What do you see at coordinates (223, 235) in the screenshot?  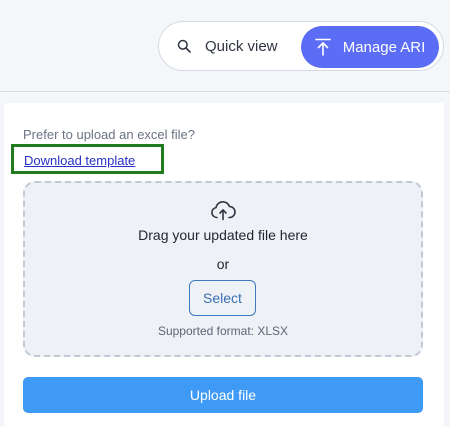 I see `drag-instruction: Drag your updated file here` at bounding box center [223, 235].